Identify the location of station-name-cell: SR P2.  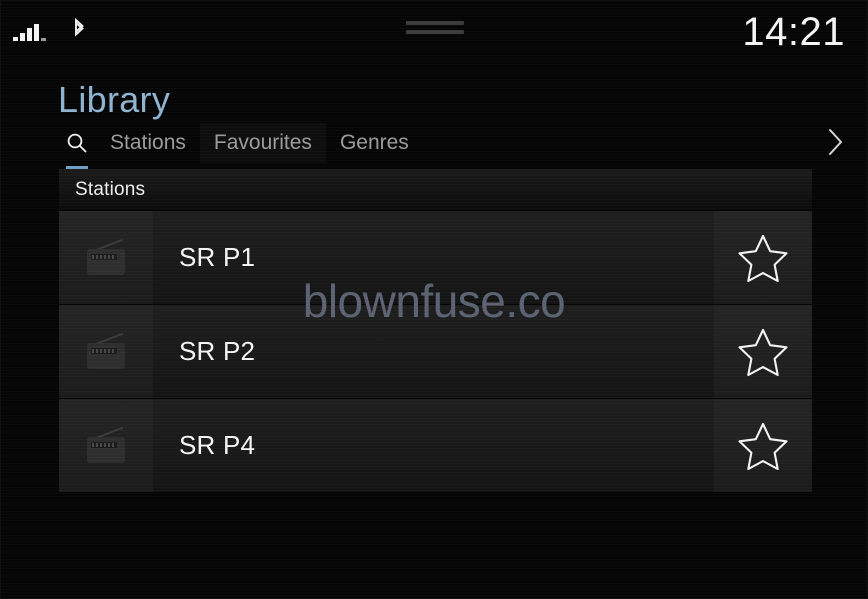
(433, 351).